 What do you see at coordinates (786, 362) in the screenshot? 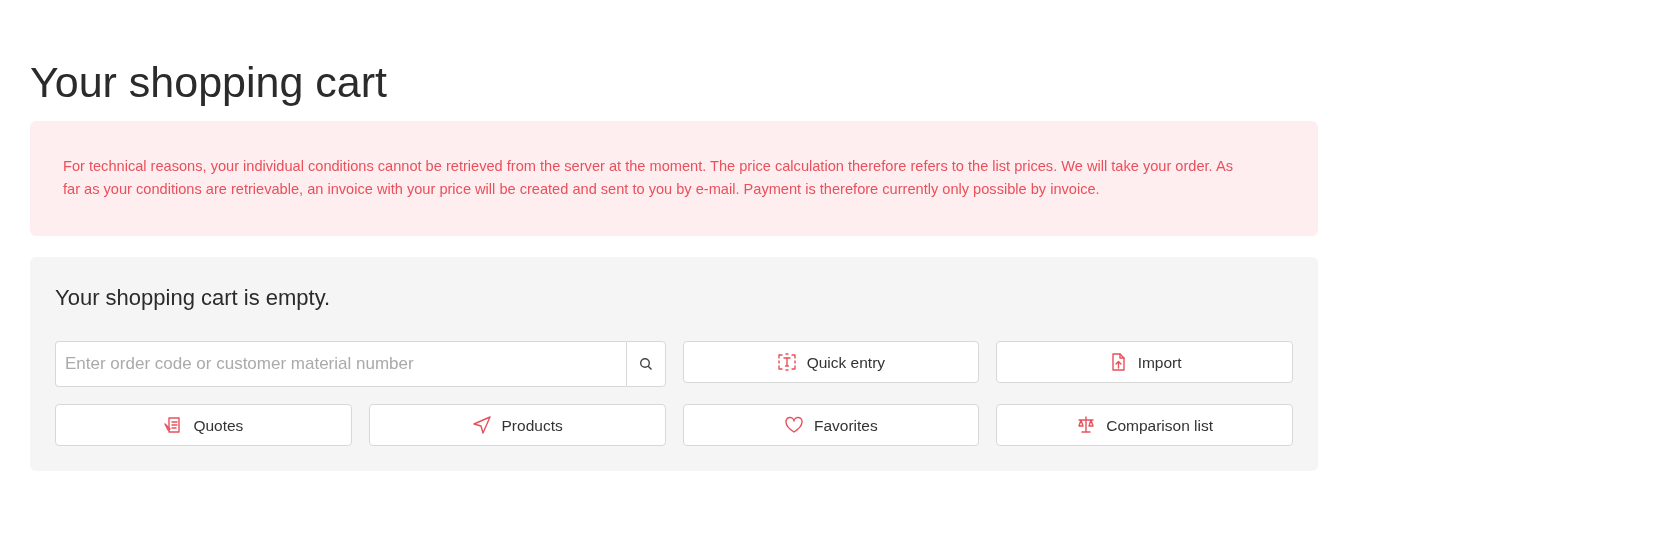
I see `text-cursor-icon` at bounding box center [786, 362].